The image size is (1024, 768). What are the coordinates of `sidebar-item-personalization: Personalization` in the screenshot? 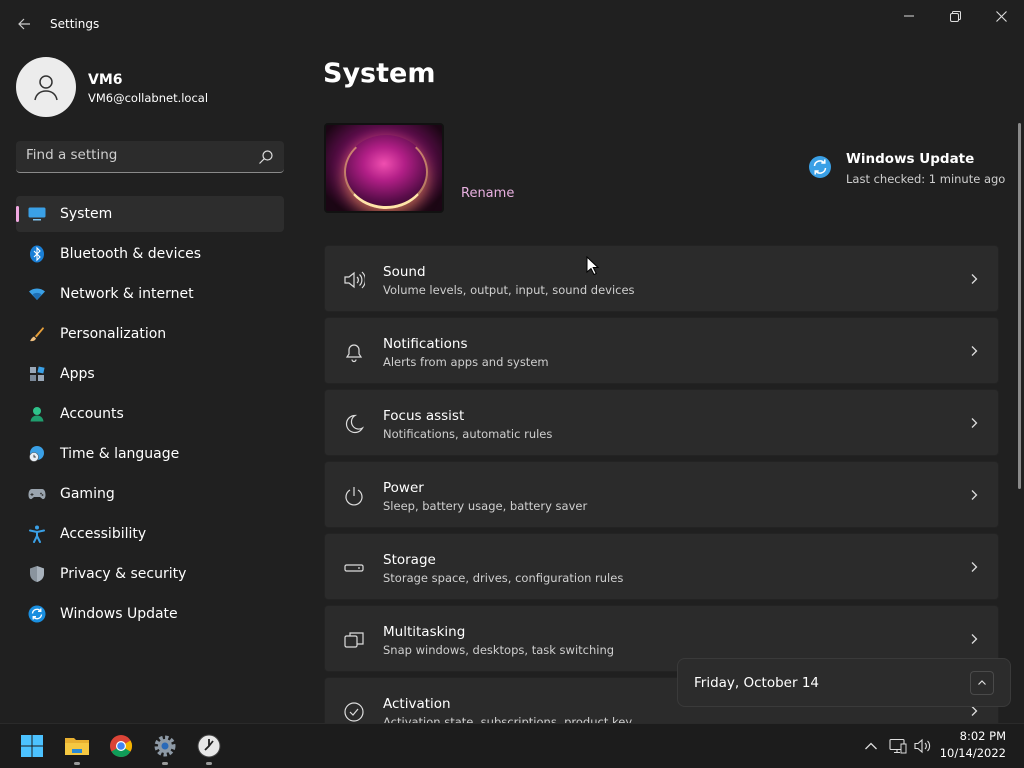 It's located at (150, 334).